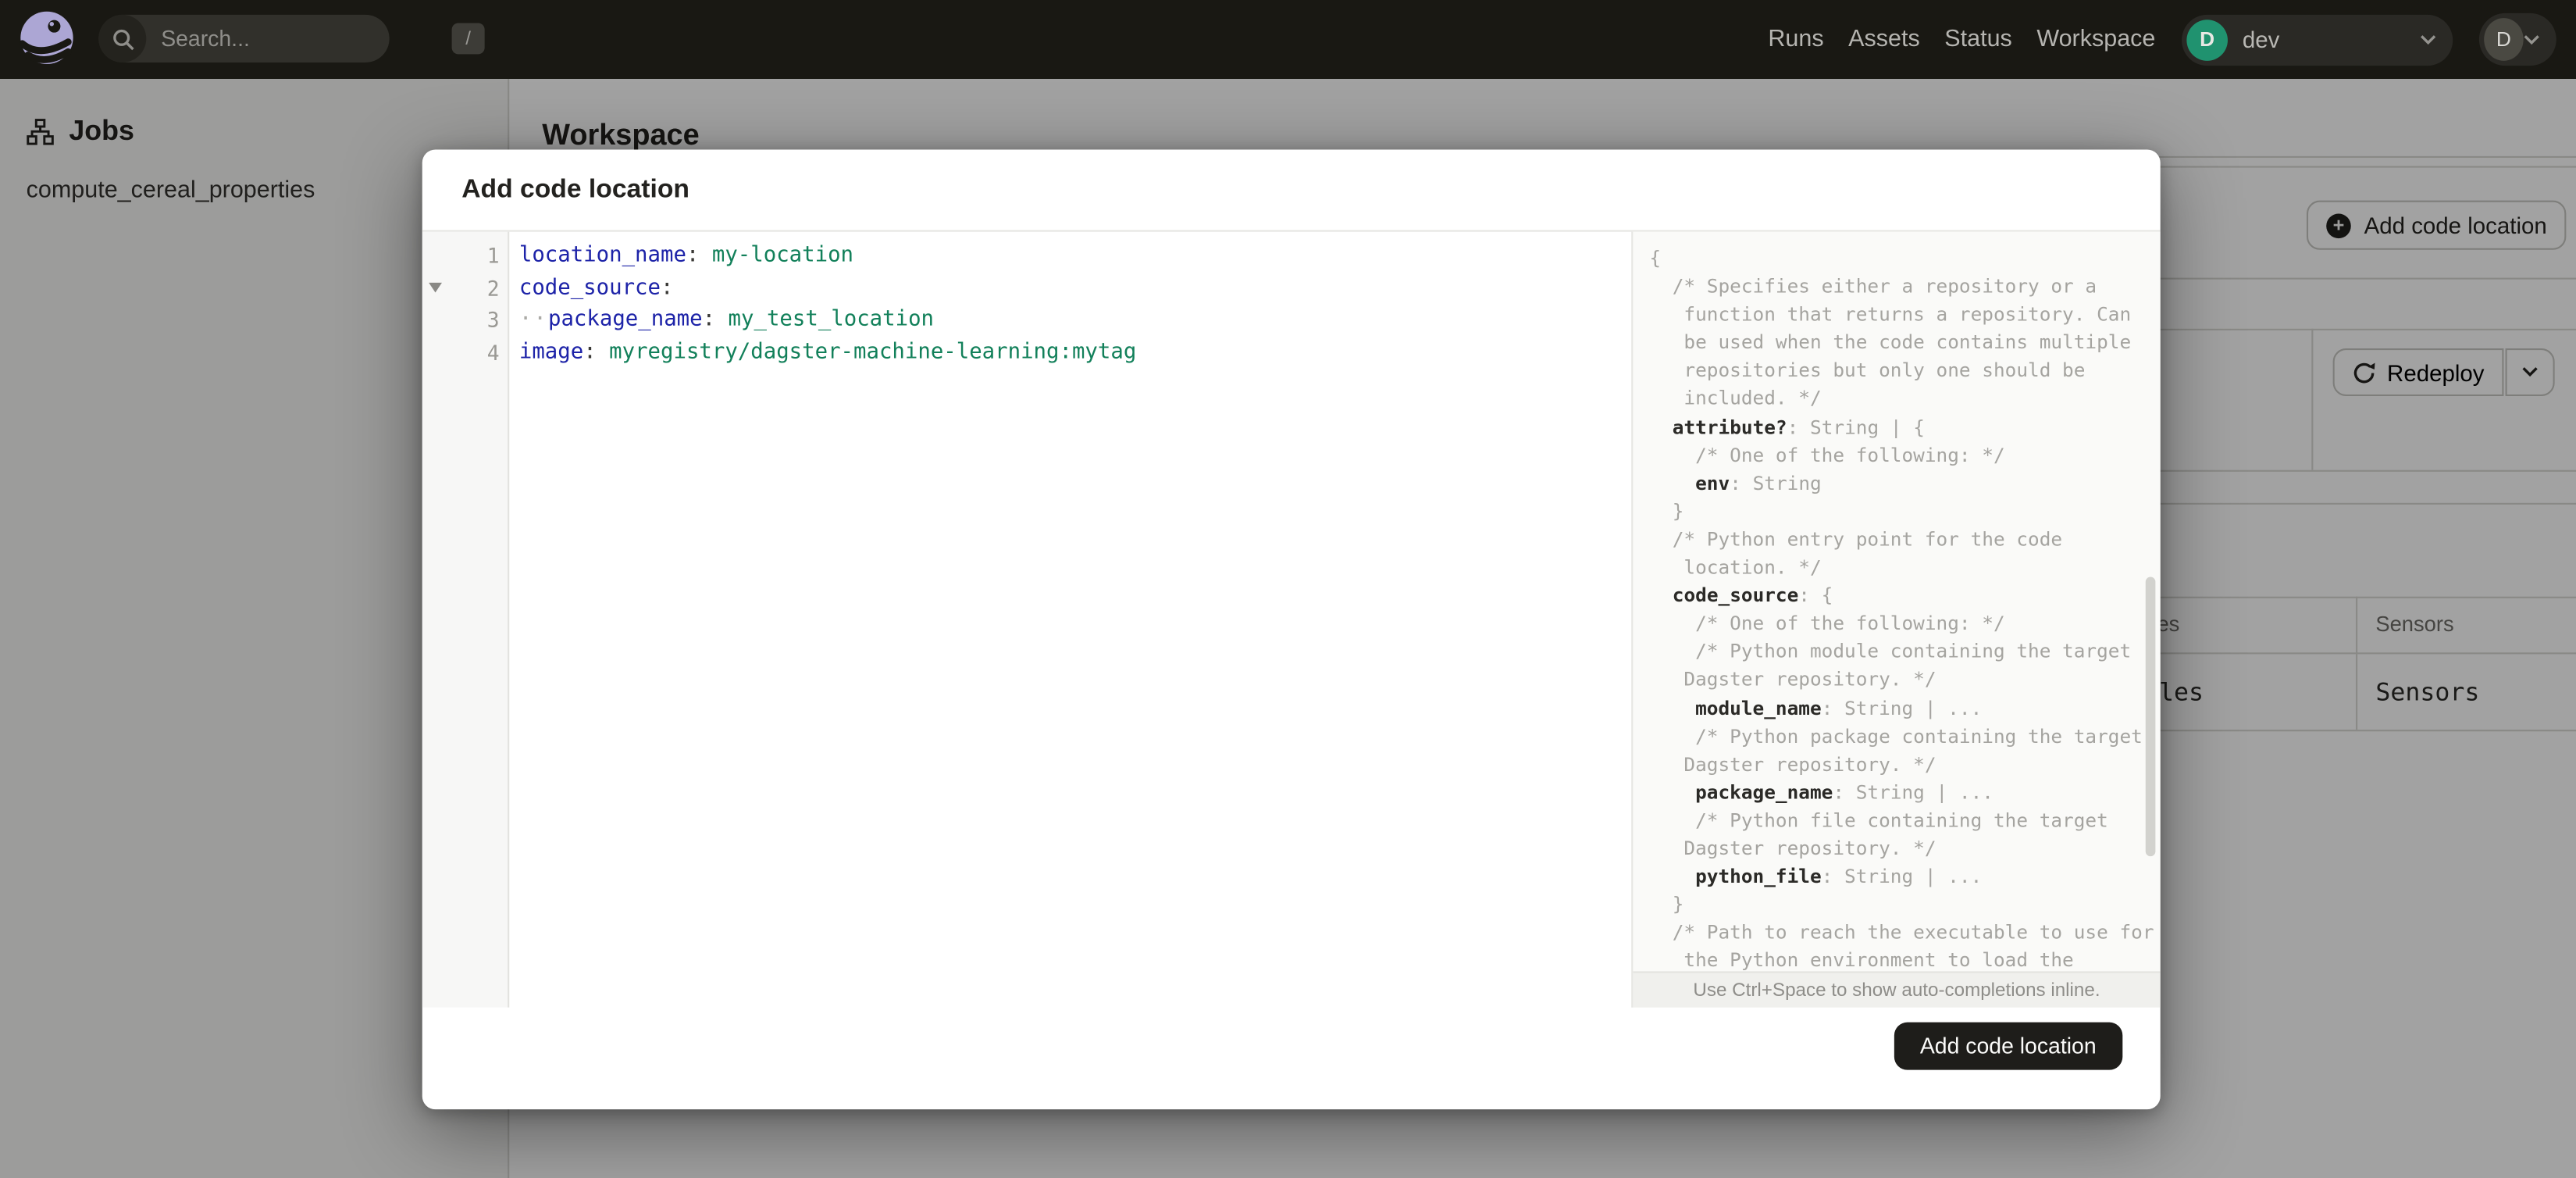  I want to click on global-search: /, so click(291, 38).